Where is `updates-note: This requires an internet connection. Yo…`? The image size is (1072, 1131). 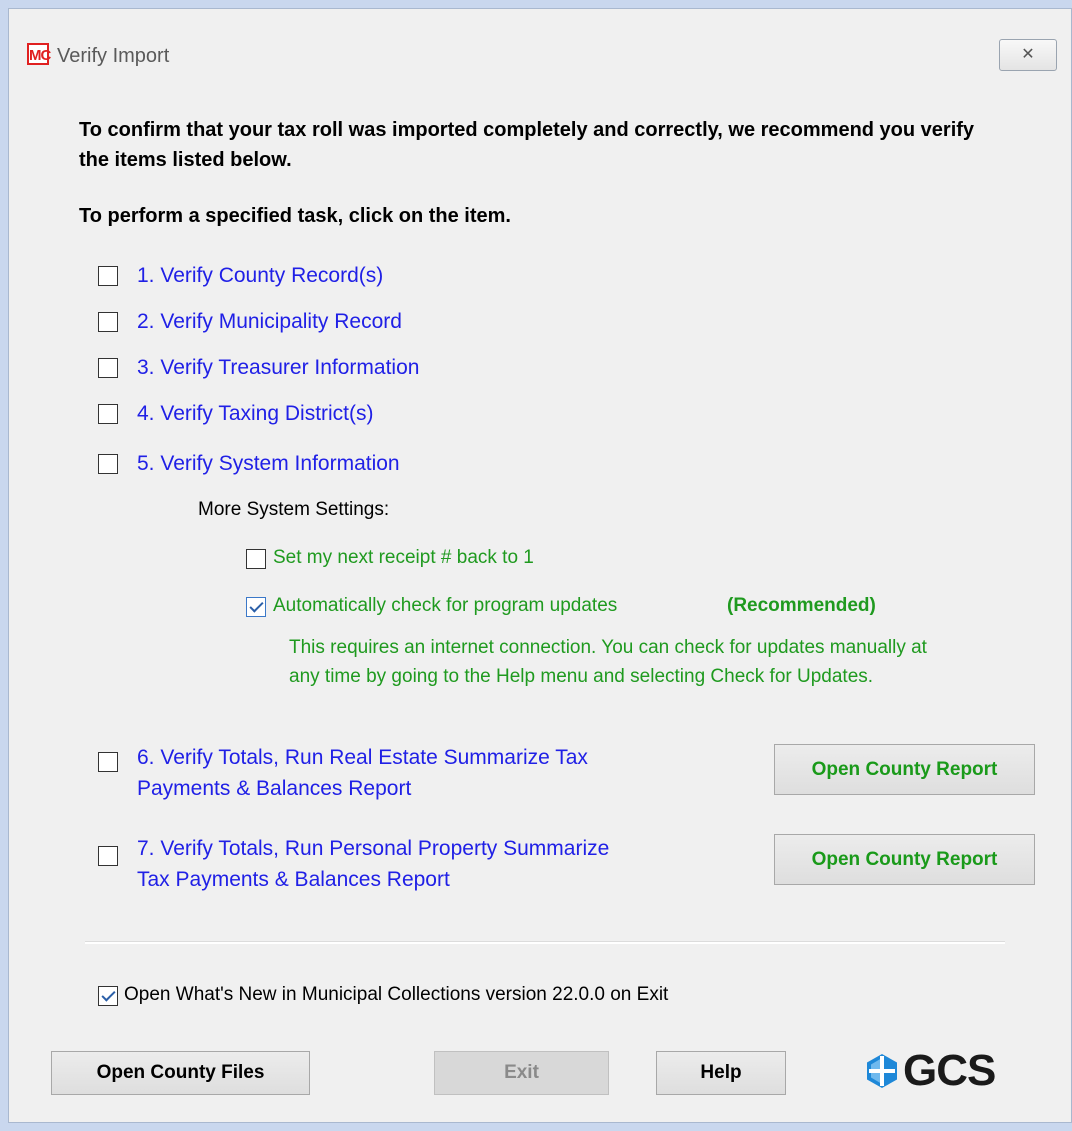 updates-note: This requires an internet connection. Yo… is located at coordinates (608, 662).